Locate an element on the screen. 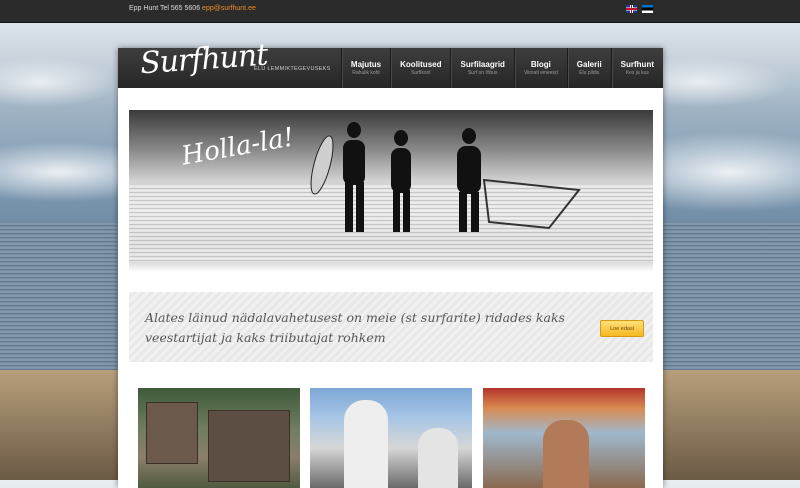 This screenshot has width=800, height=488. nav-item-galerii: Galerii Elu pildis is located at coordinates (588, 68).